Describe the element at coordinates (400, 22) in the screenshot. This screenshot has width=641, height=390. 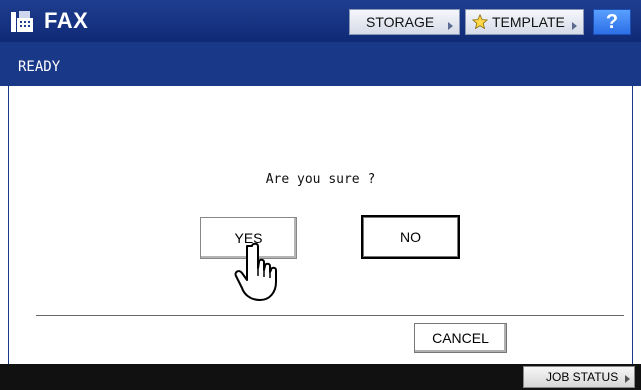
I see `storage-label: STORAGE` at that location.